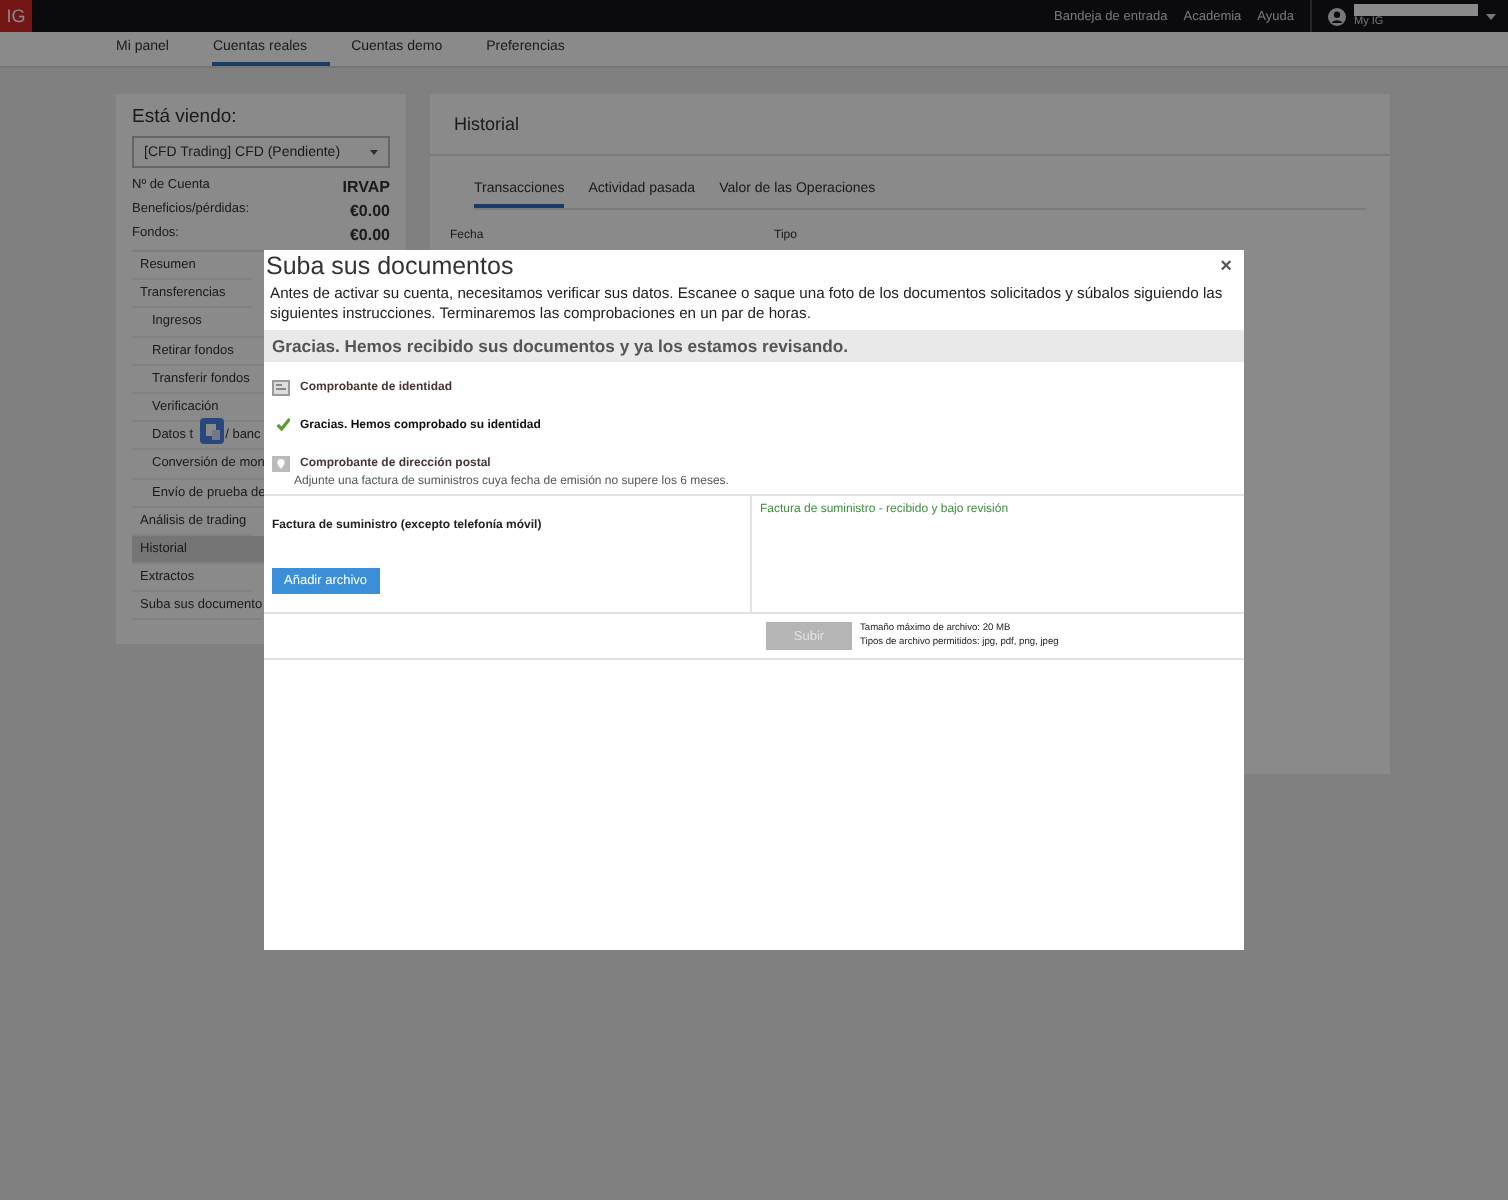  Describe the element at coordinates (211, 431) in the screenshot. I see `document-badge-icon` at that location.